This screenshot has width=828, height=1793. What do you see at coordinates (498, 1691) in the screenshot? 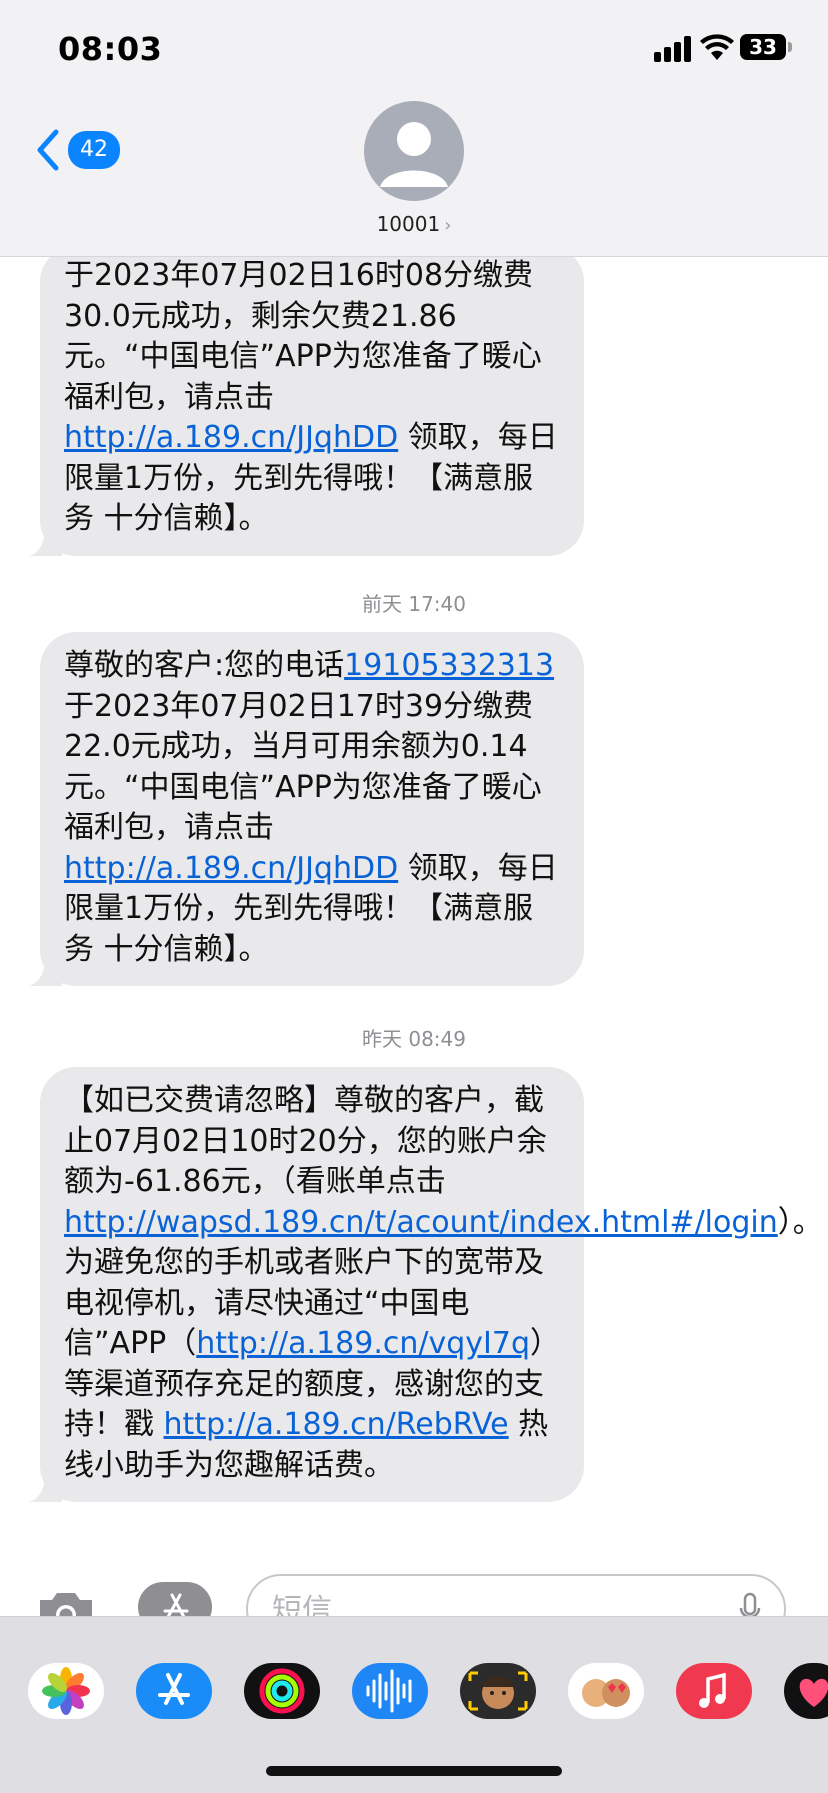
I see `memoji-app-icon` at bounding box center [498, 1691].